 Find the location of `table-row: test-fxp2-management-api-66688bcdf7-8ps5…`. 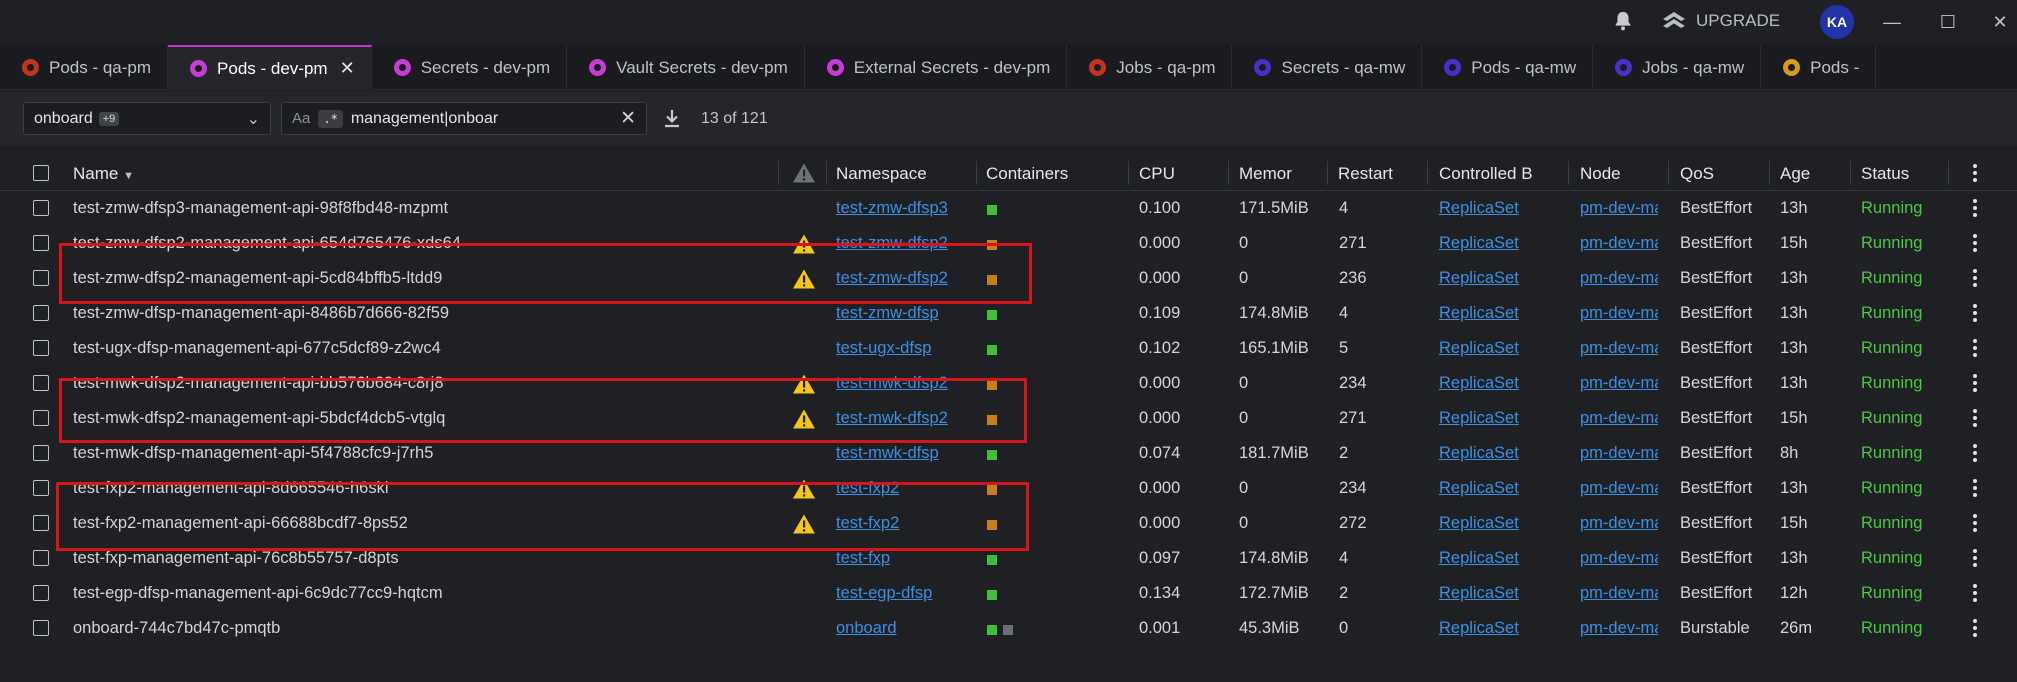

table-row: test-fxp2-management-api-66688bcdf7-8ps5… is located at coordinates (1008, 523).